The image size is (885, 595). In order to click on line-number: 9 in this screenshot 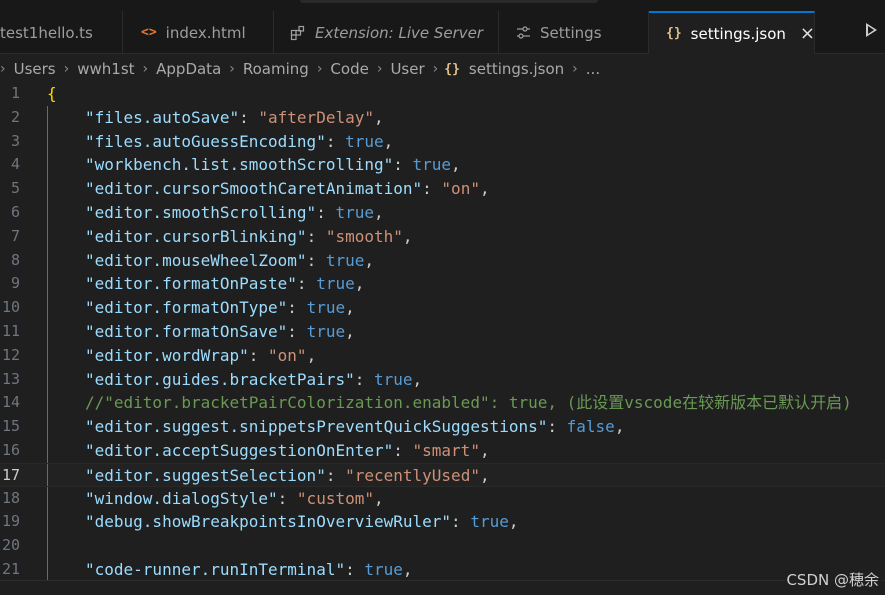, I will do `click(15, 283)`.